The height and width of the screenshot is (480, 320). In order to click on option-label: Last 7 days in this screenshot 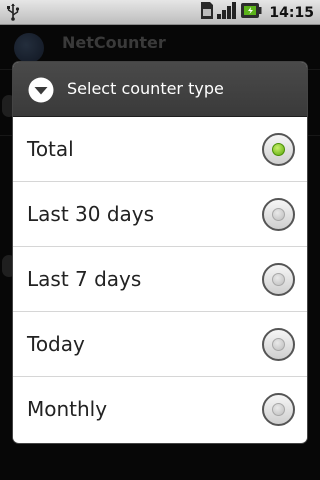, I will do `click(84, 279)`.